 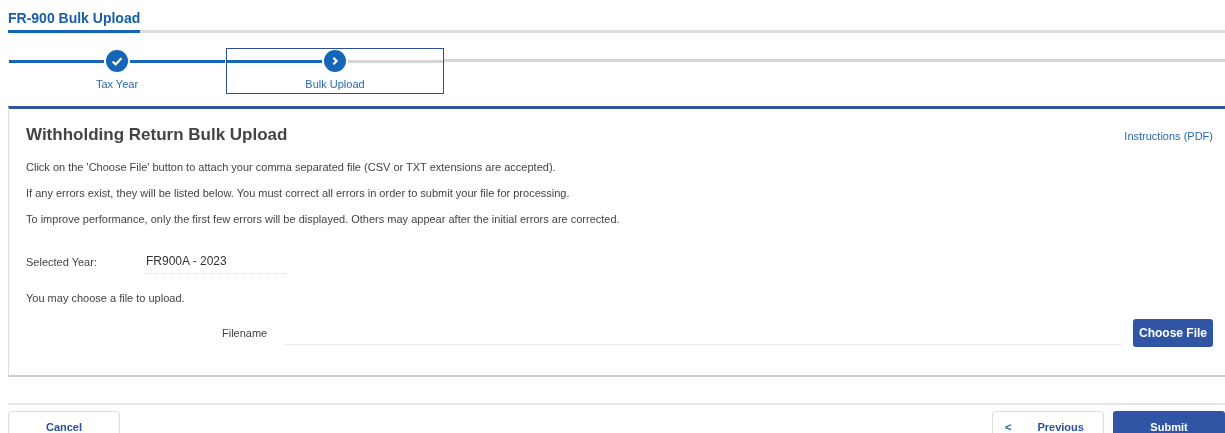 What do you see at coordinates (74, 21) in the screenshot?
I see `page-title: FR-900 Bulk Upload` at bounding box center [74, 21].